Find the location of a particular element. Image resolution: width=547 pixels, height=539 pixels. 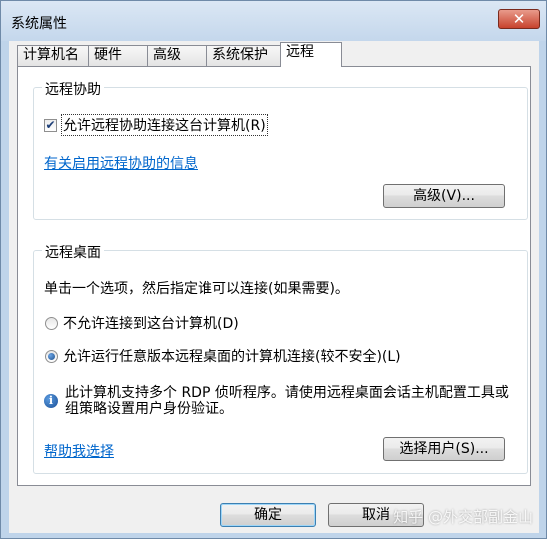

remote-assistance-legend: 远程协助 is located at coordinates (73, 89).